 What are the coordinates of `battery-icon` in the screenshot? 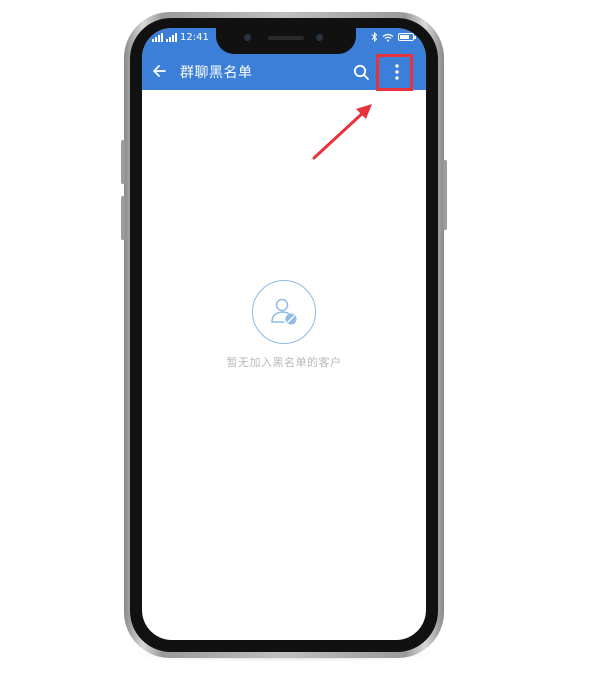 It's located at (407, 37).